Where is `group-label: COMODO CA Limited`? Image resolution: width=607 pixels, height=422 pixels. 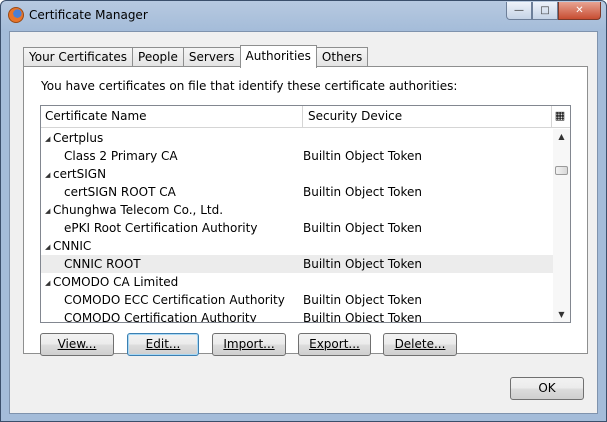
group-label: COMODO CA Limited is located at coordinates (116, 282).